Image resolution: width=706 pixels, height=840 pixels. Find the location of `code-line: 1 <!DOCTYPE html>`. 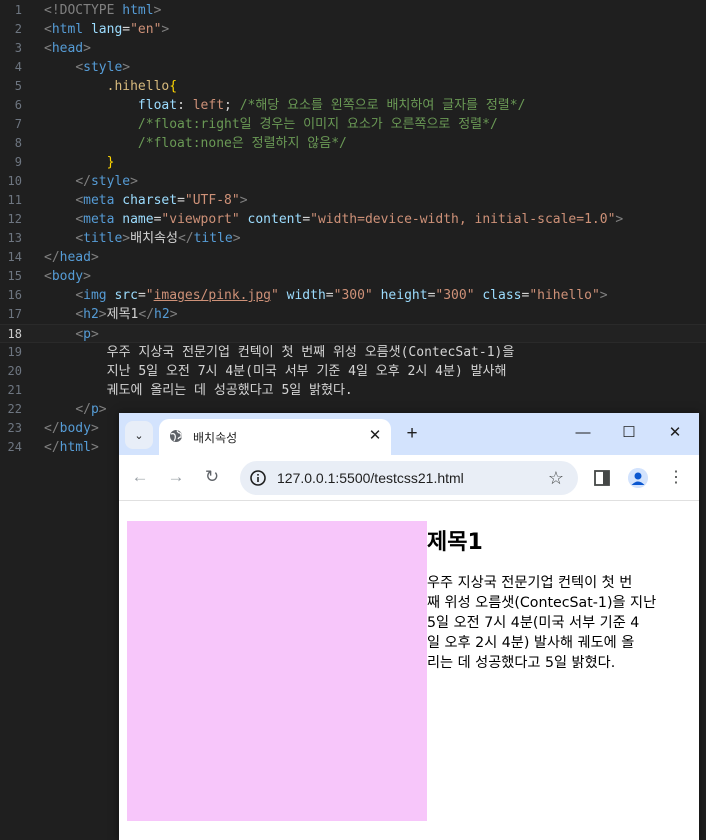

code-line: 1 <!DOCTYPE html> is located at coordinates (353, 10).